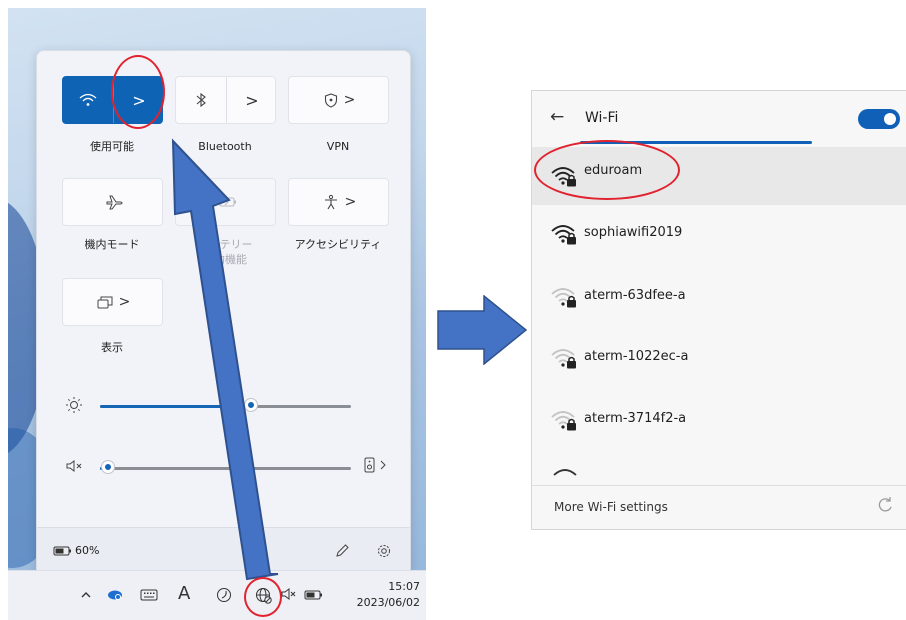 The height and width of the screenshot is (620, 906). What do you see at coordinates (719, 119) in the screenshot?
I see `wifi-header: ← Wi-Fi` at bounding box center [719, 119].